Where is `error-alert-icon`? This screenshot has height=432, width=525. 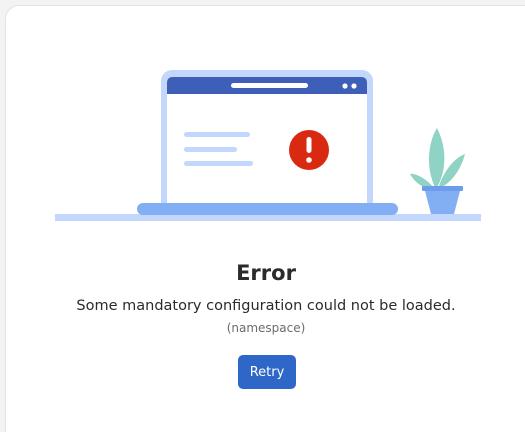
error-alert-icon is located at coordinates (309, 150).